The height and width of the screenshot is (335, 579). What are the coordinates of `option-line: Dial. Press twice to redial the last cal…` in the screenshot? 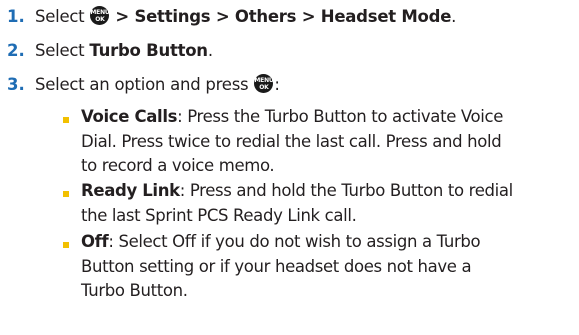 It's located at (291, 141).